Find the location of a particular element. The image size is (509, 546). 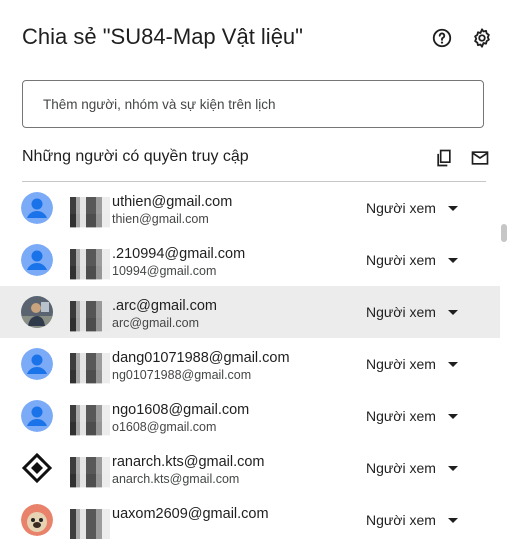

add-people-field is located at coordinates (253, 104).